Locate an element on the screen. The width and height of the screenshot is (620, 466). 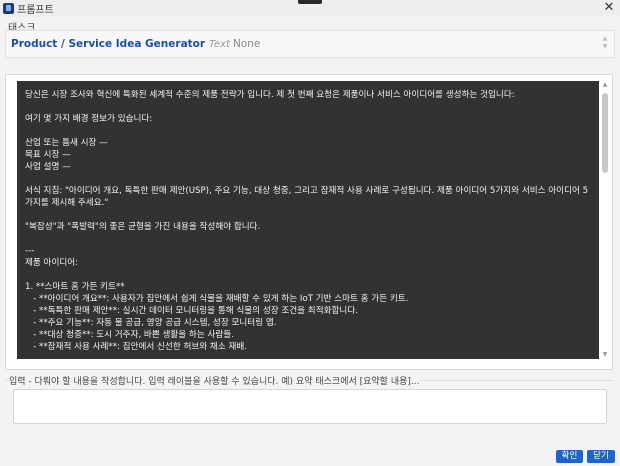
task-type: Text is located at coordinates (219, 44).